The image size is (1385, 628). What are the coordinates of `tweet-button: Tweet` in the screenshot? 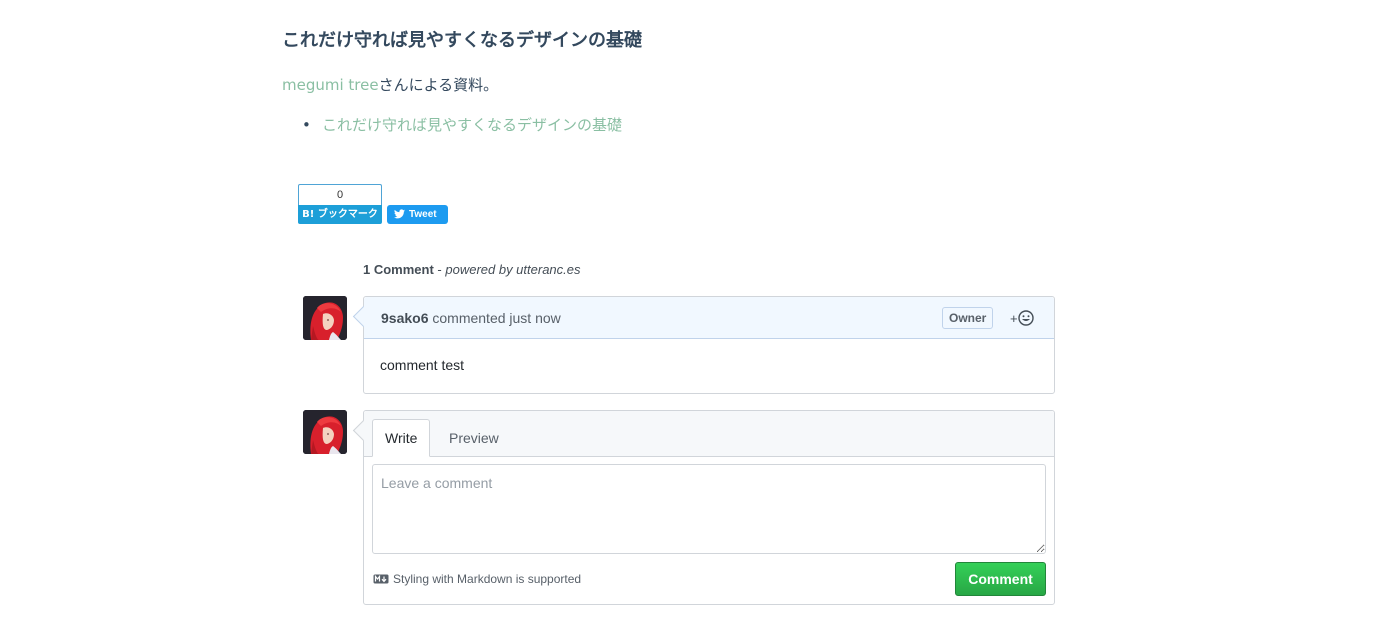 It's located at (417, 214).